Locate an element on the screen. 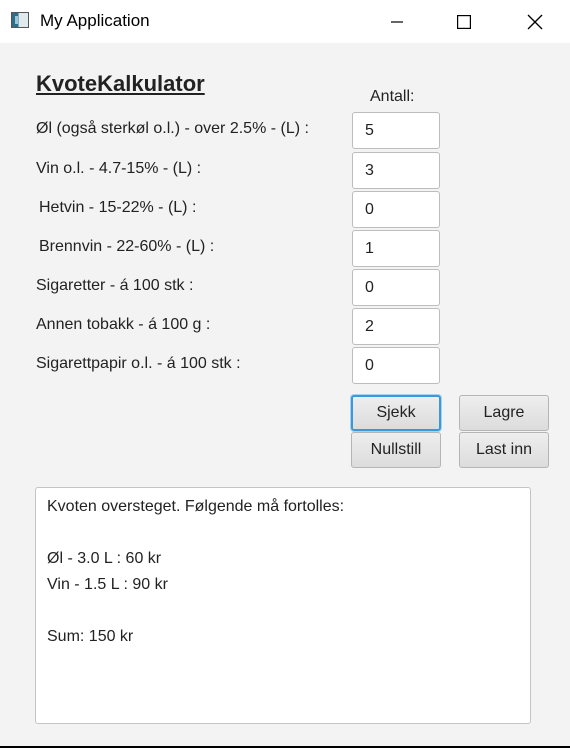  beer-quantity-input is located at coordinates (396, 130).